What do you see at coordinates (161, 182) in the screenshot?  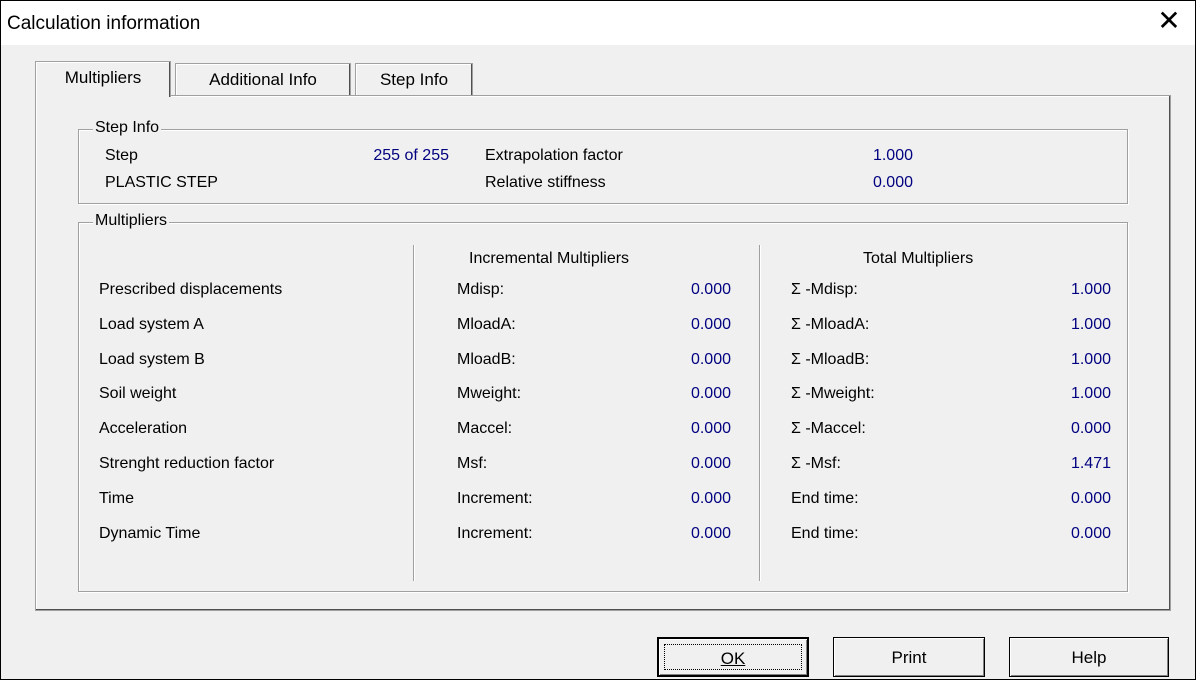 I see `plastic-step-label: PLASTIC STEP` at bounding box center [161, 182].